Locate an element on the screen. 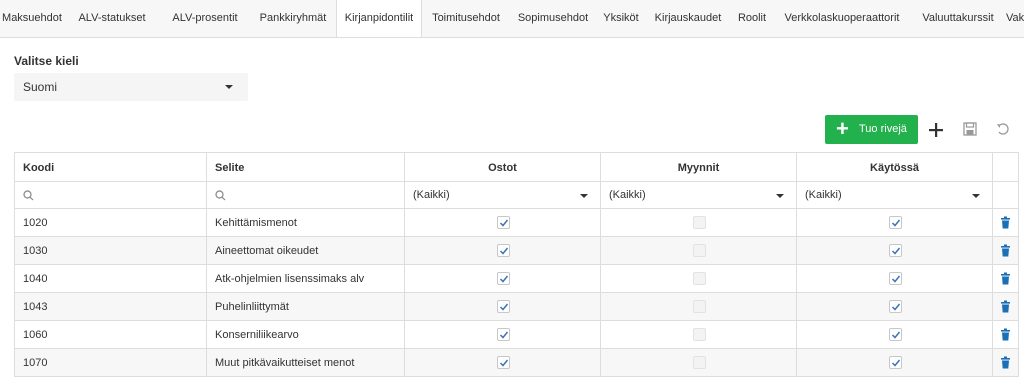 The height and width of the screenshot is (379, 1024). cell-koodi: 1043 is located at coordinates (111, 306).